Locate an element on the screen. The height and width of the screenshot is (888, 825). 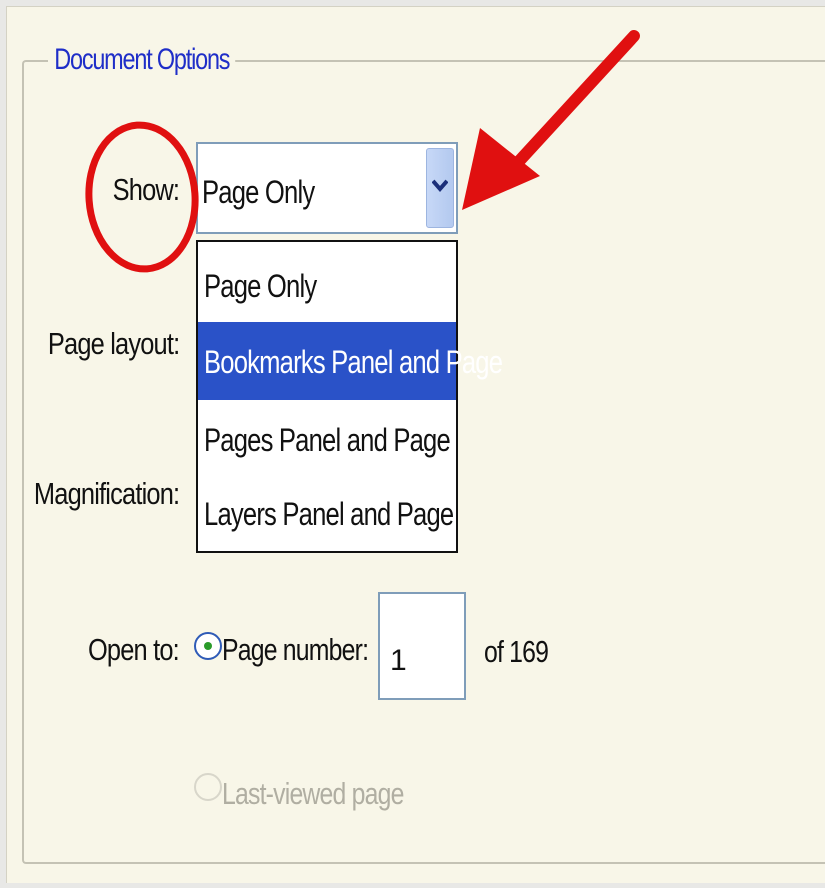
last-viewed-label: Last-viewed page is located at coordinates (313, 793).